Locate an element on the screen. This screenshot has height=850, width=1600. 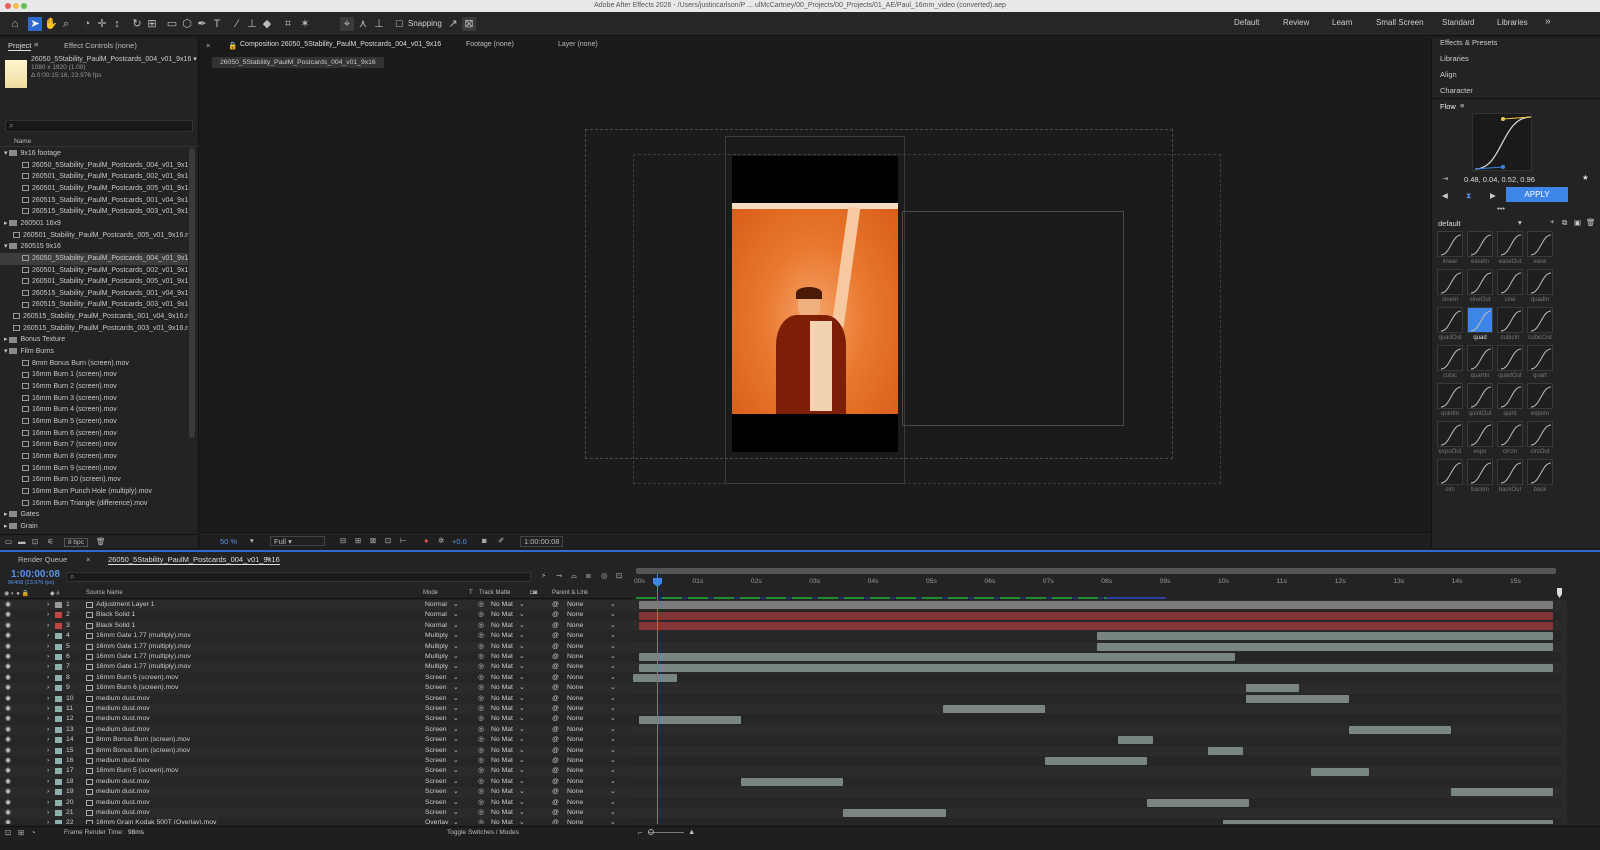
tab-project: Project is located at coordinates (20, 46).